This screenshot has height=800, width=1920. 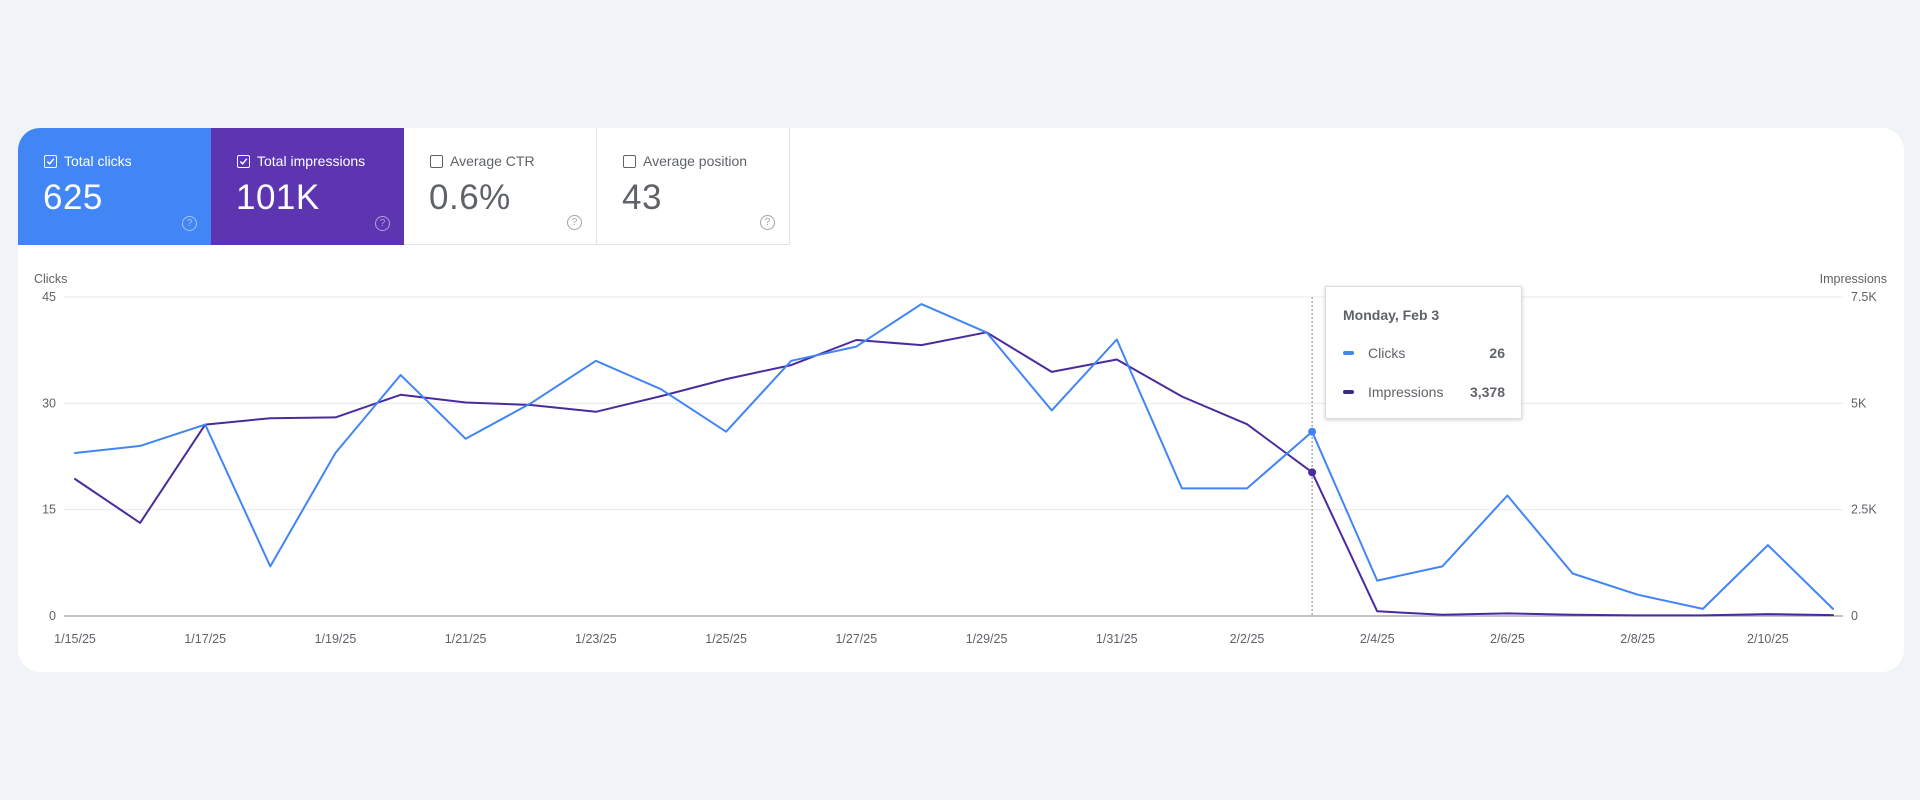 I want to click on x-tick-label: 1/17/25, so click(x=205, y=639).